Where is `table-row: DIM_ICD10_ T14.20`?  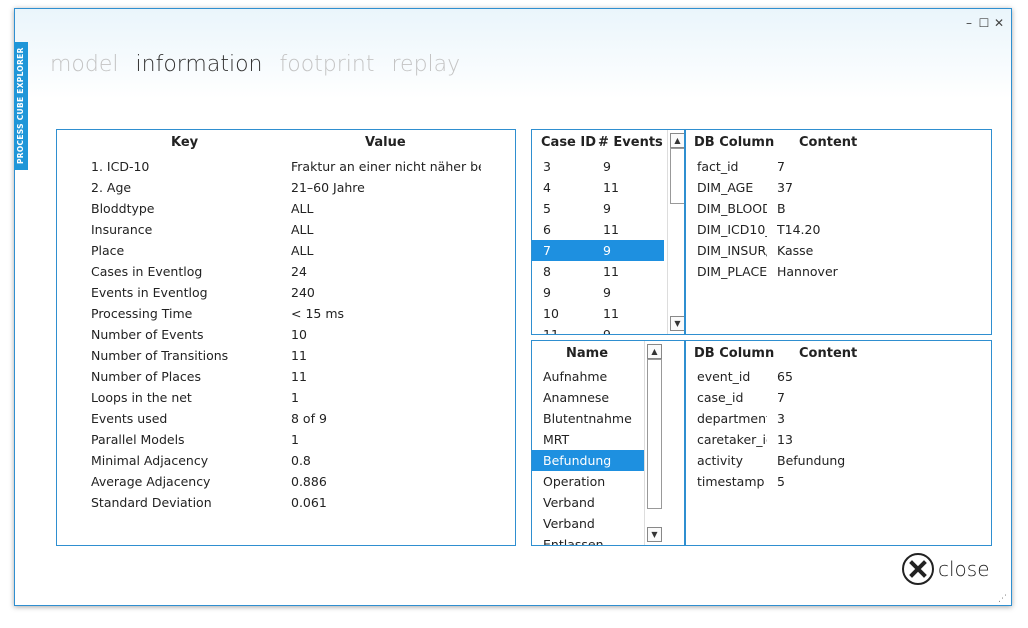
table-row: DIM_ICD10_ T14.20 is located at coordinates (838, 229).